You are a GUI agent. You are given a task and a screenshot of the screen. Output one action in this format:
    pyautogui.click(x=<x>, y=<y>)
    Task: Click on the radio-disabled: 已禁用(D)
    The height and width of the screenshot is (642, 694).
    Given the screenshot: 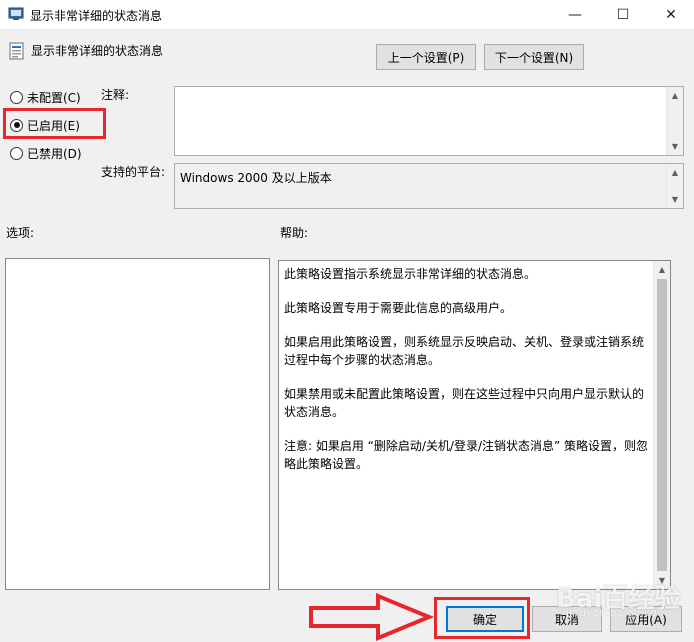 What is the action you would take?
    pyautogui.click(x=46, y=153)
    